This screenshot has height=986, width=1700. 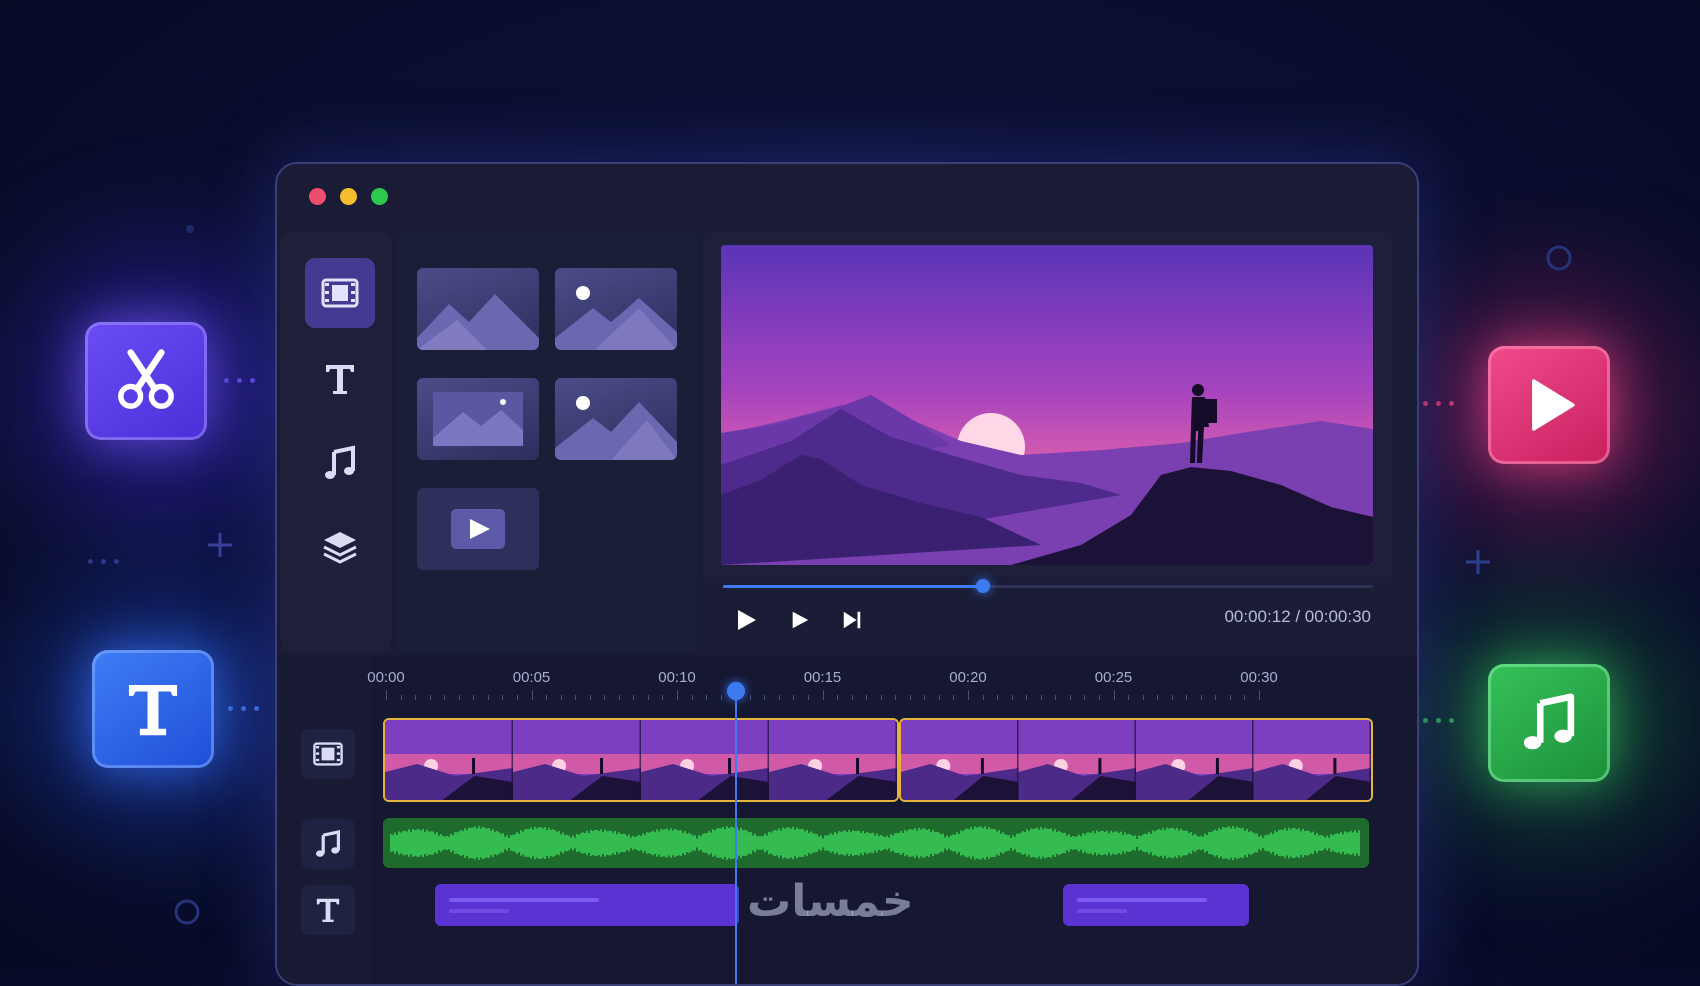 I want to click on maximize-window-button, so click(x=379, y=196).